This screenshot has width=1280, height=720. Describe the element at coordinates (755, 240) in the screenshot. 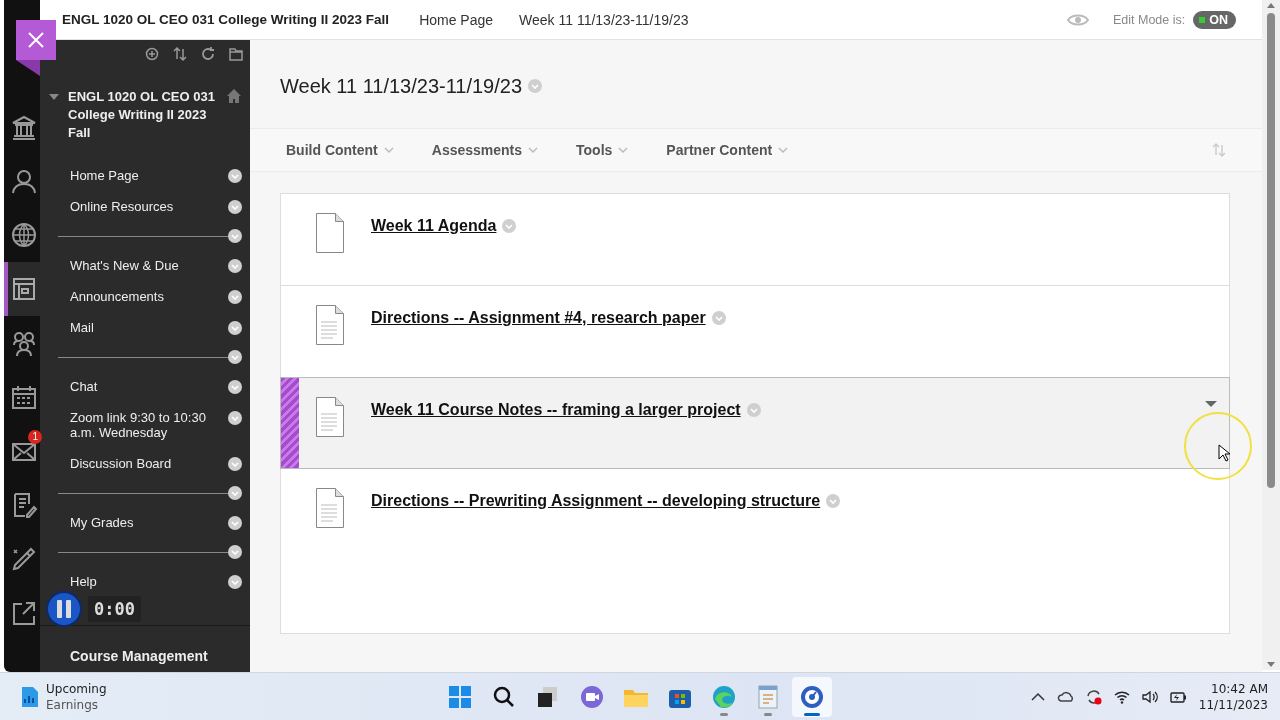

I see `content-item: Week 11 Agenda` at that location.